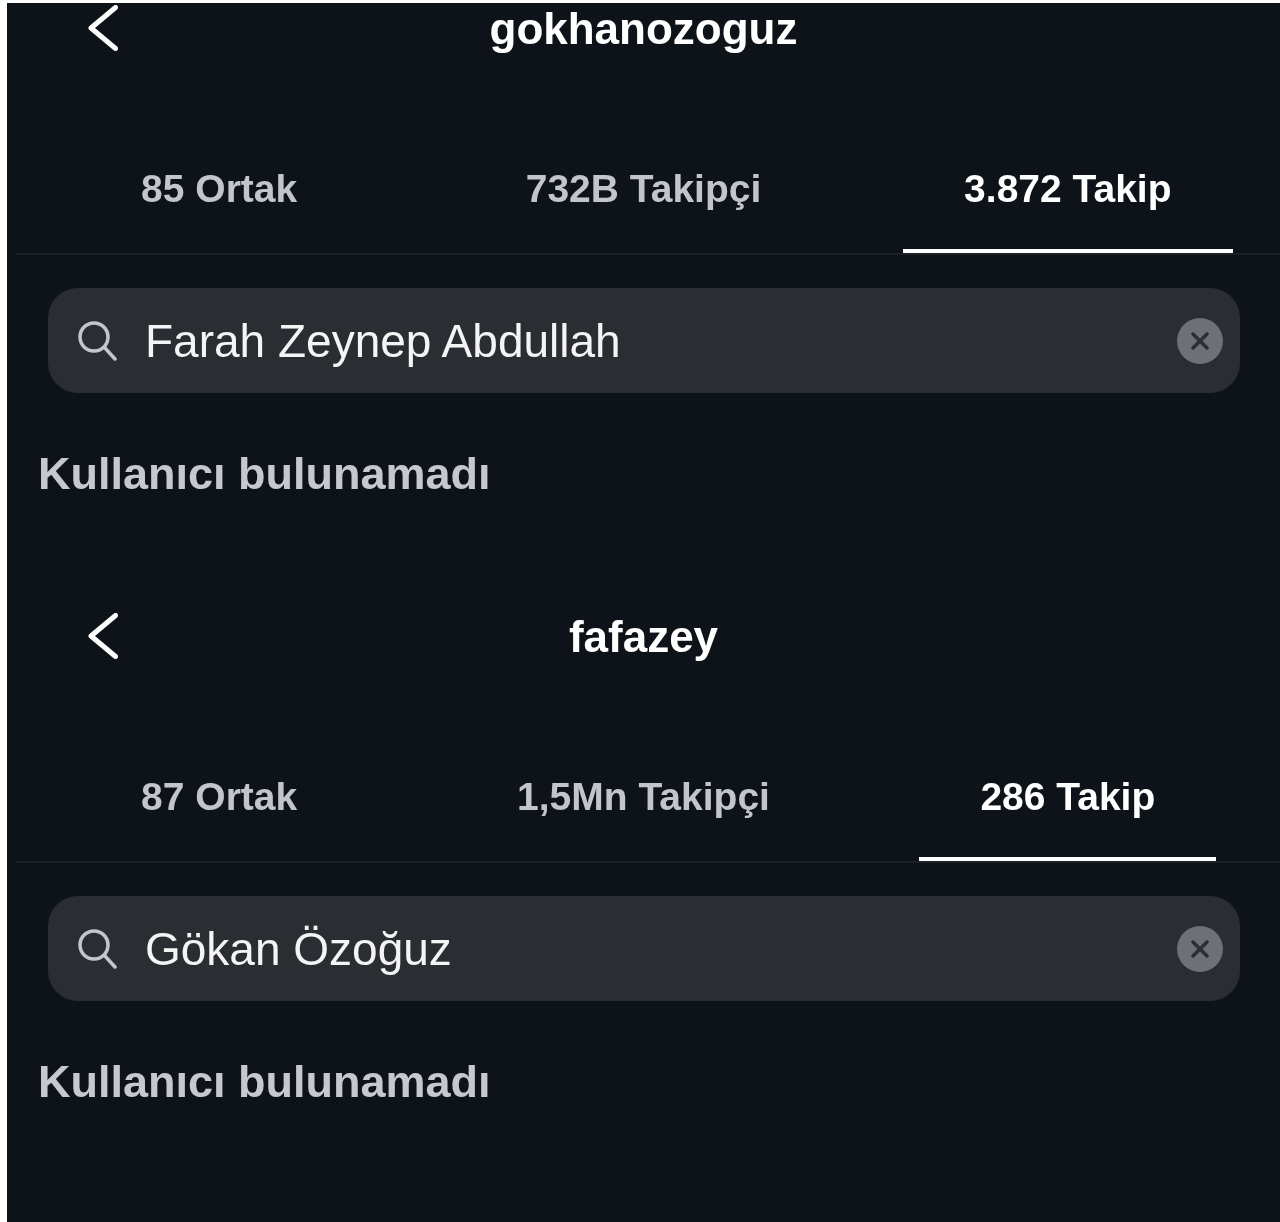 The image size is (1280, 1222). I want to click on search-input: Gökan Özoğuz, so click(651, 948).